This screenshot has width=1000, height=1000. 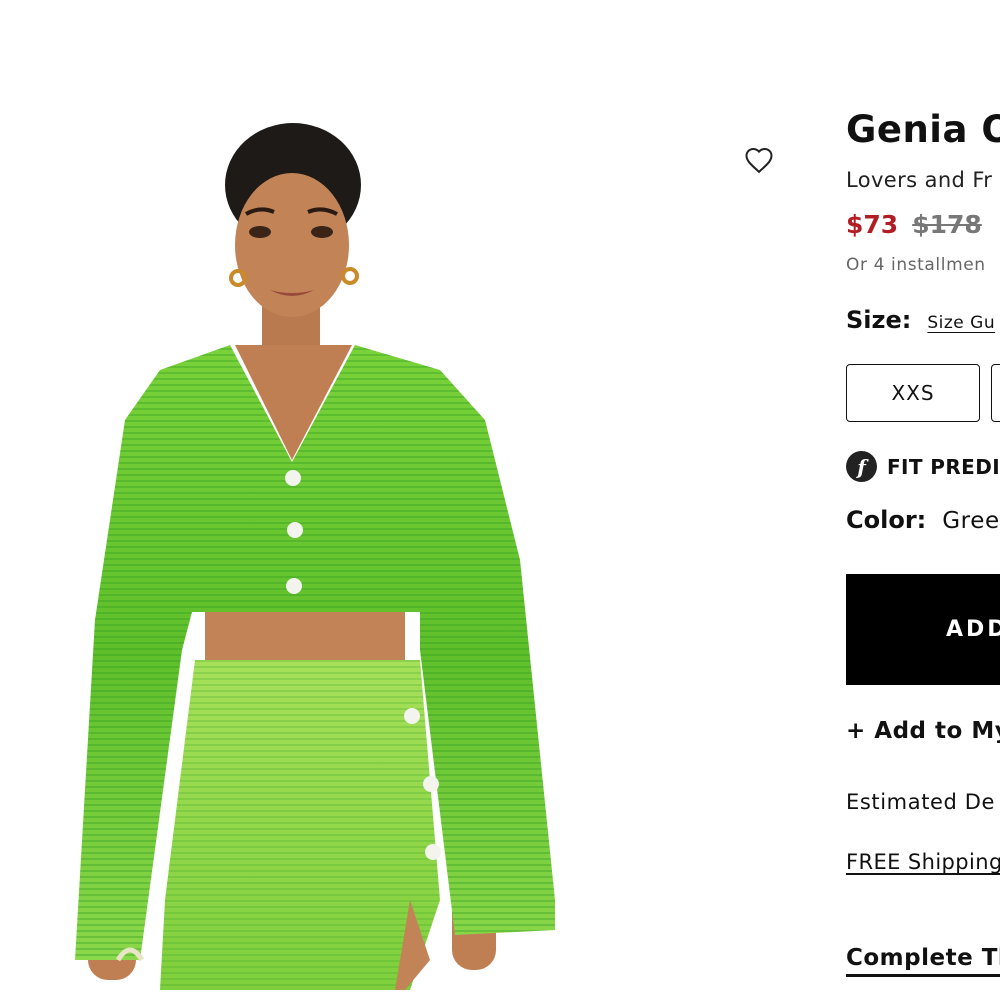 I want to click on size-option-next, so click(x=995, y=393).